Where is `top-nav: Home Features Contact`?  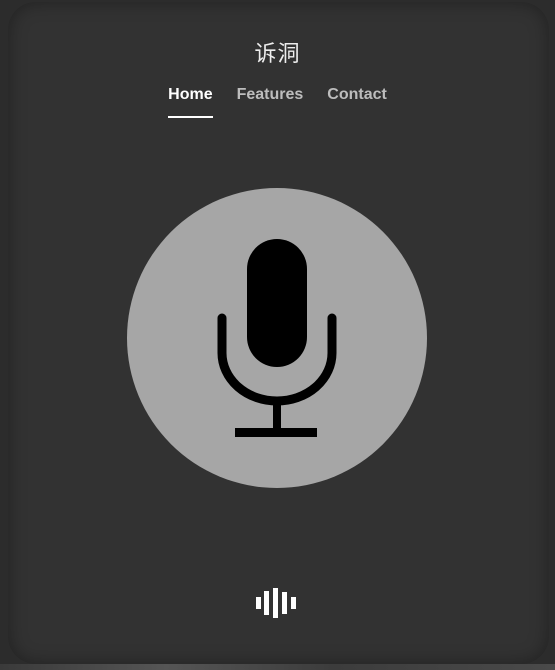
top-nav: Home Features Contact is located at coordinates (277, 102).